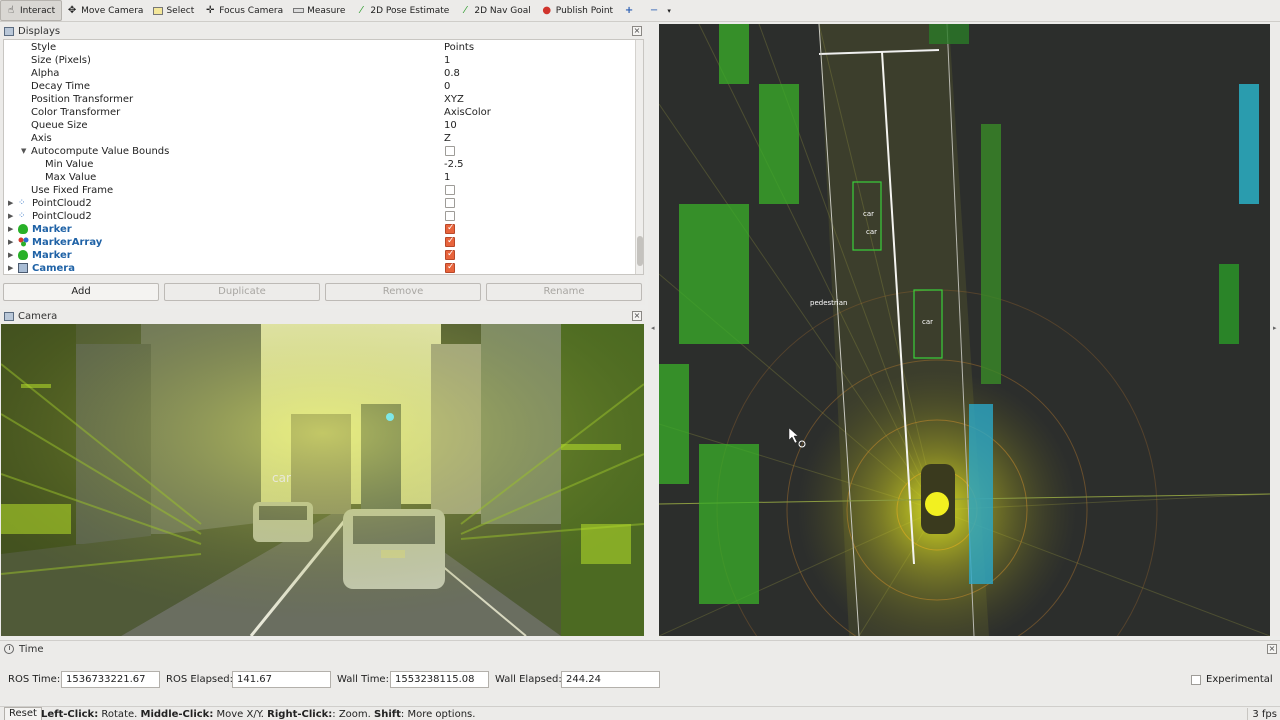  What do you see at coordinates (199, 679) in the screenshot?
I see `ros-elapsed-label: ROS Elapsed:` at bounding box center [199, 679].